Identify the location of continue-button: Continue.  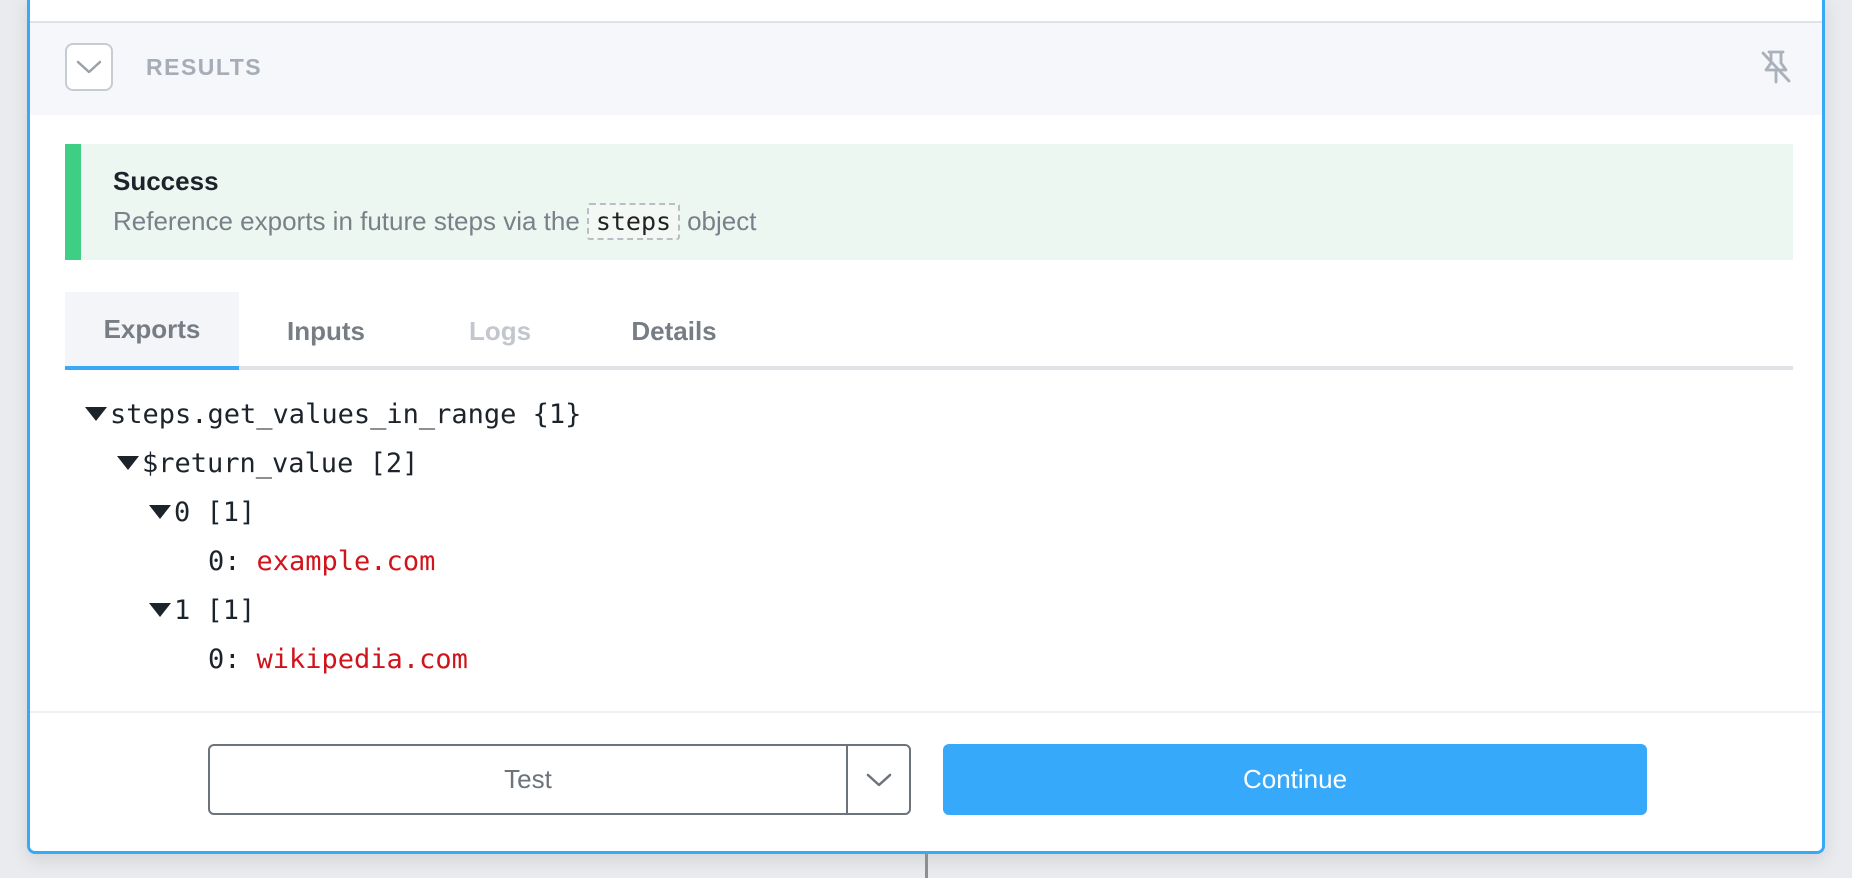
(1295, 779).